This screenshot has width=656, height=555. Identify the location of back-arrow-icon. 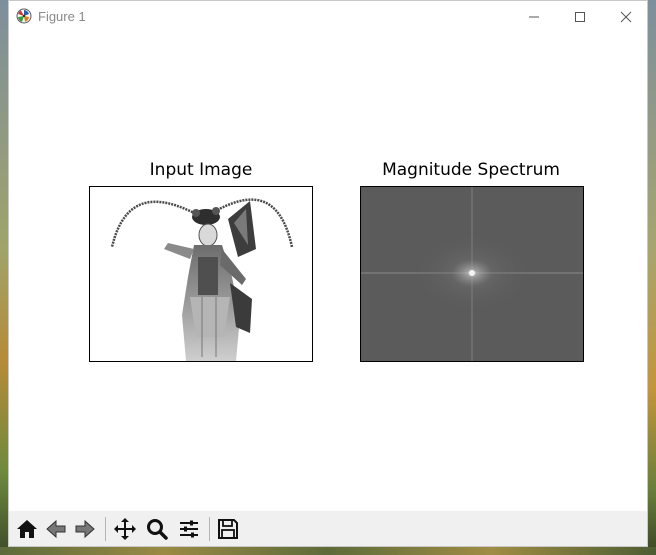
(56, 529).